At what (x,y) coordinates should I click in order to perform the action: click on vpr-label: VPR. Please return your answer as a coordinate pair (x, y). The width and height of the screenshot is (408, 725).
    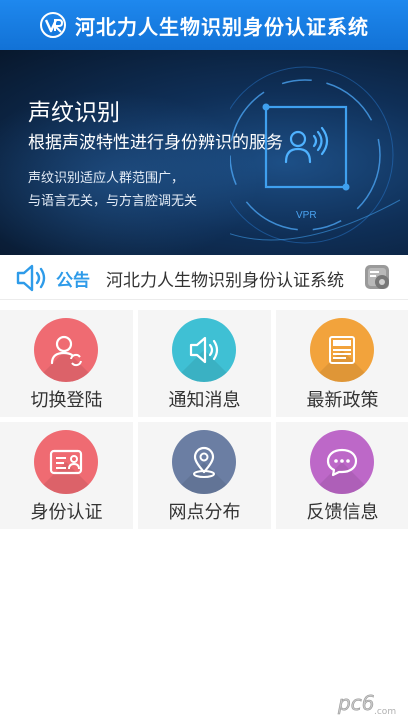
    Looking at the image, I should click on (306, 215).